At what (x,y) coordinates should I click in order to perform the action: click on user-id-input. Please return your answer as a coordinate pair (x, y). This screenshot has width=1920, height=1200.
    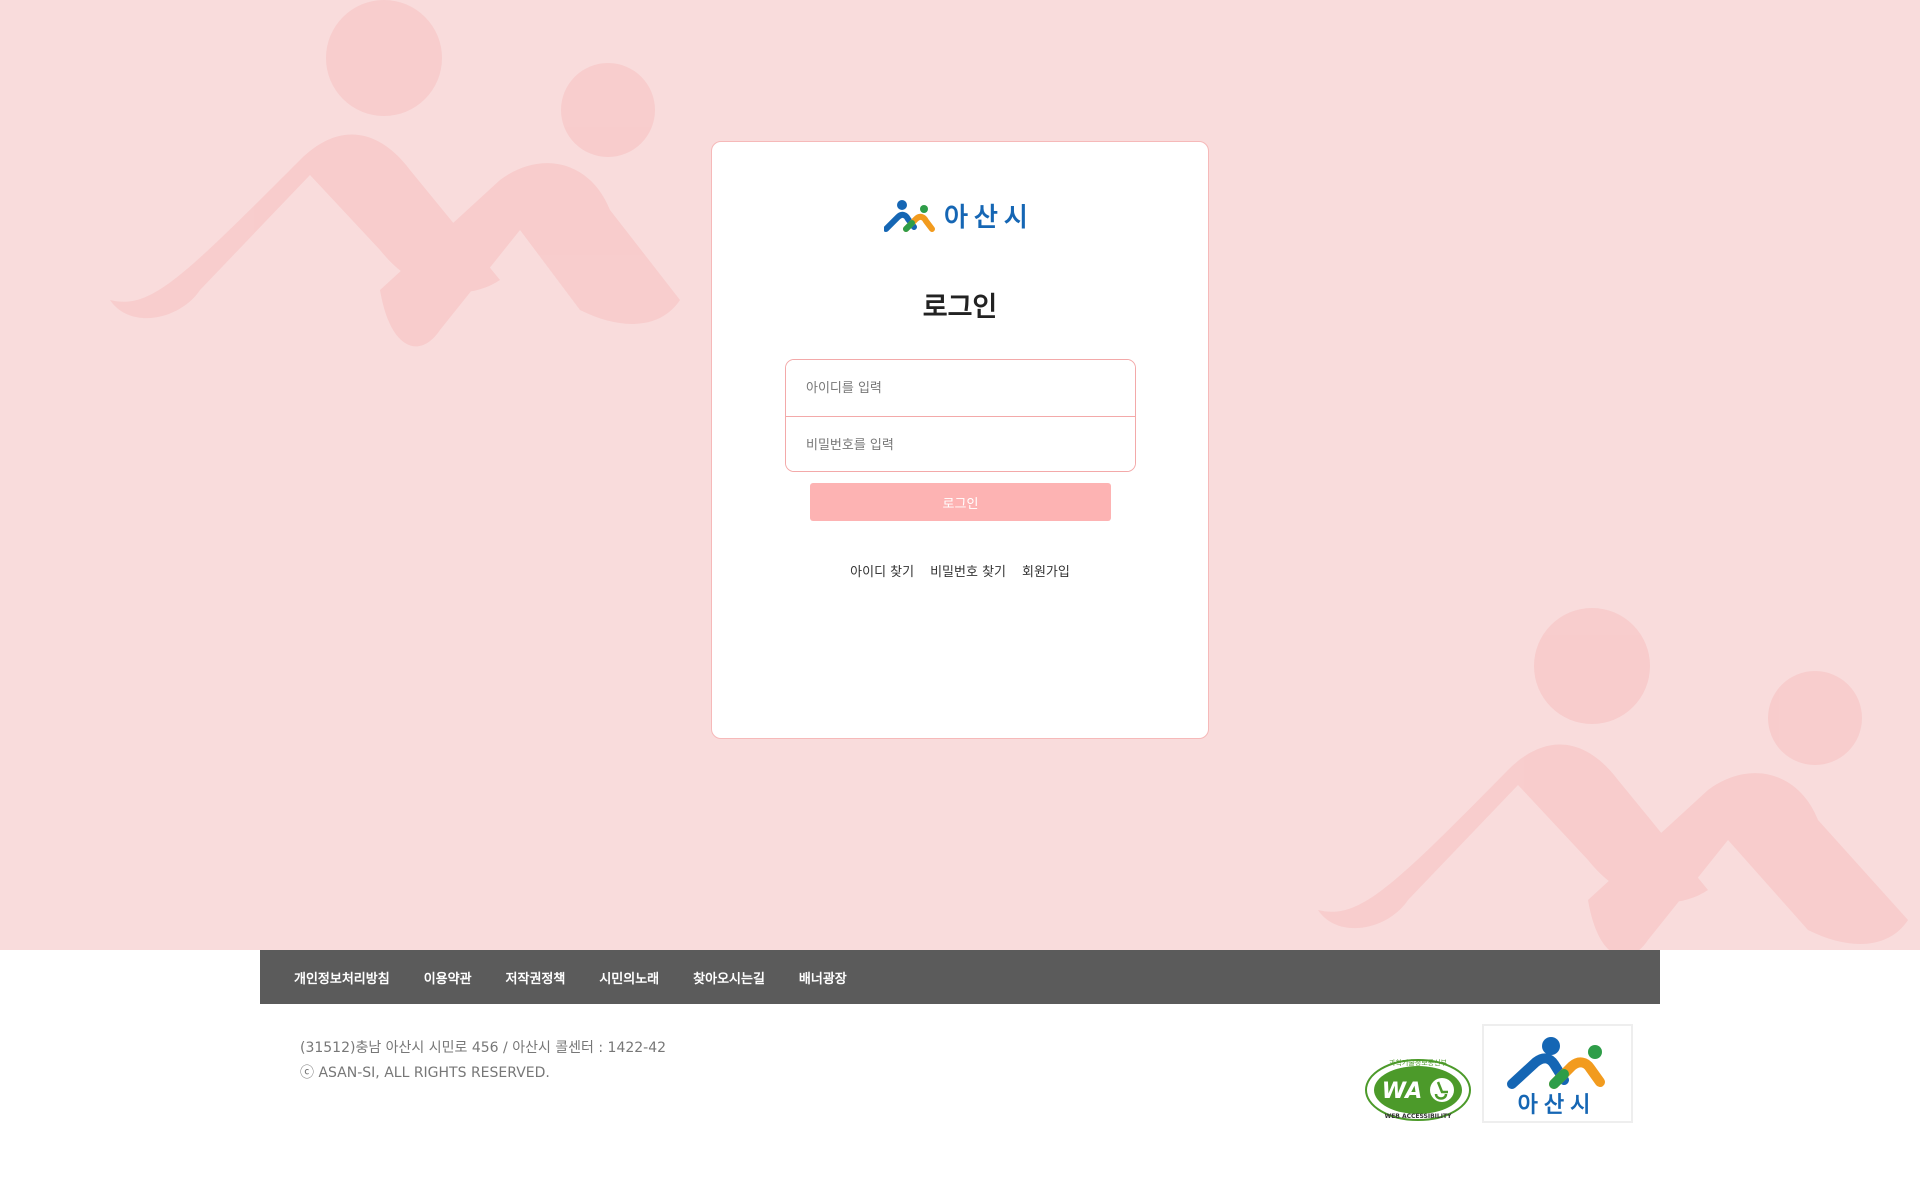
    Looking at the image, I should click on (960, 388).